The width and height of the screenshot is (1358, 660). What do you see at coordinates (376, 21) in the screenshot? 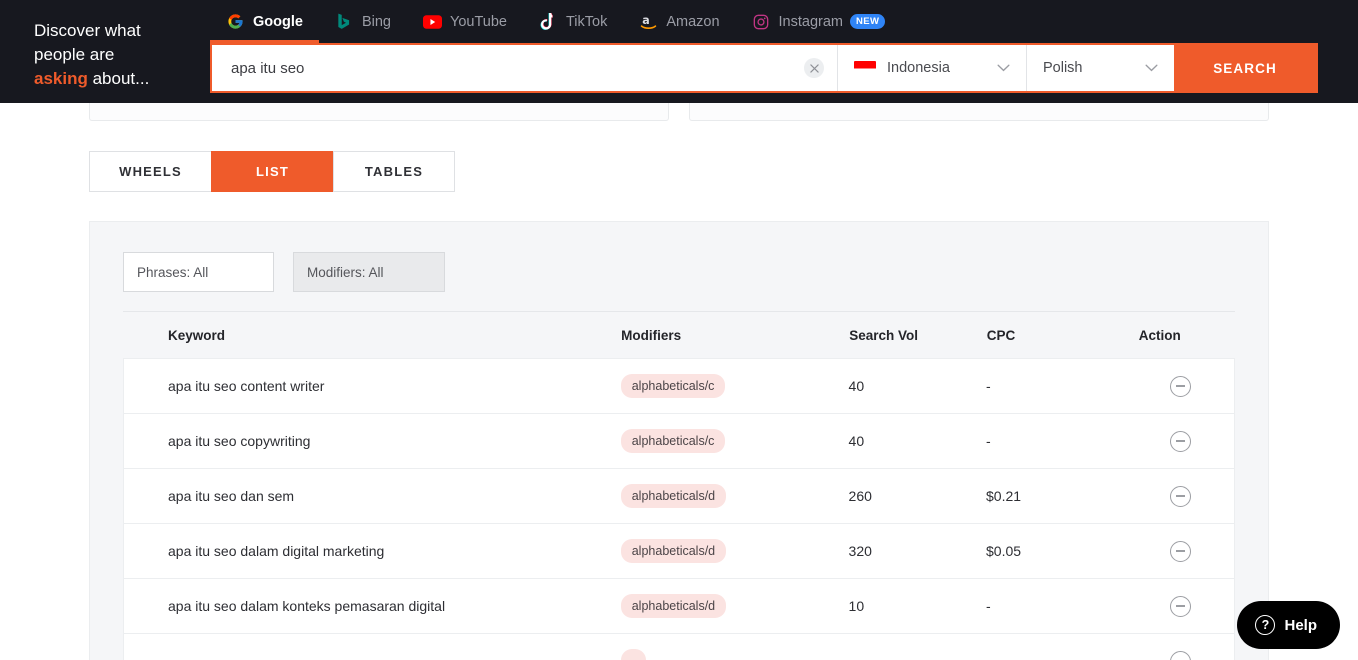
I see `engine-tab-label: Bing` at bounding box center [376, 21].